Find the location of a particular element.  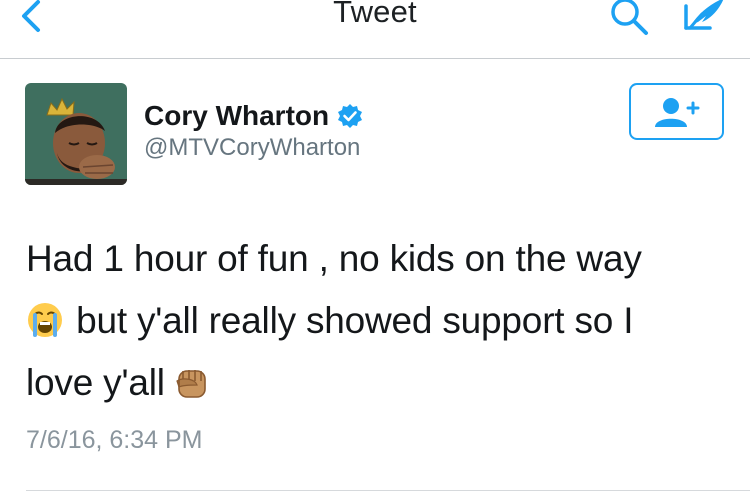

compose-tweet-button is located at coordinates (705, 18).